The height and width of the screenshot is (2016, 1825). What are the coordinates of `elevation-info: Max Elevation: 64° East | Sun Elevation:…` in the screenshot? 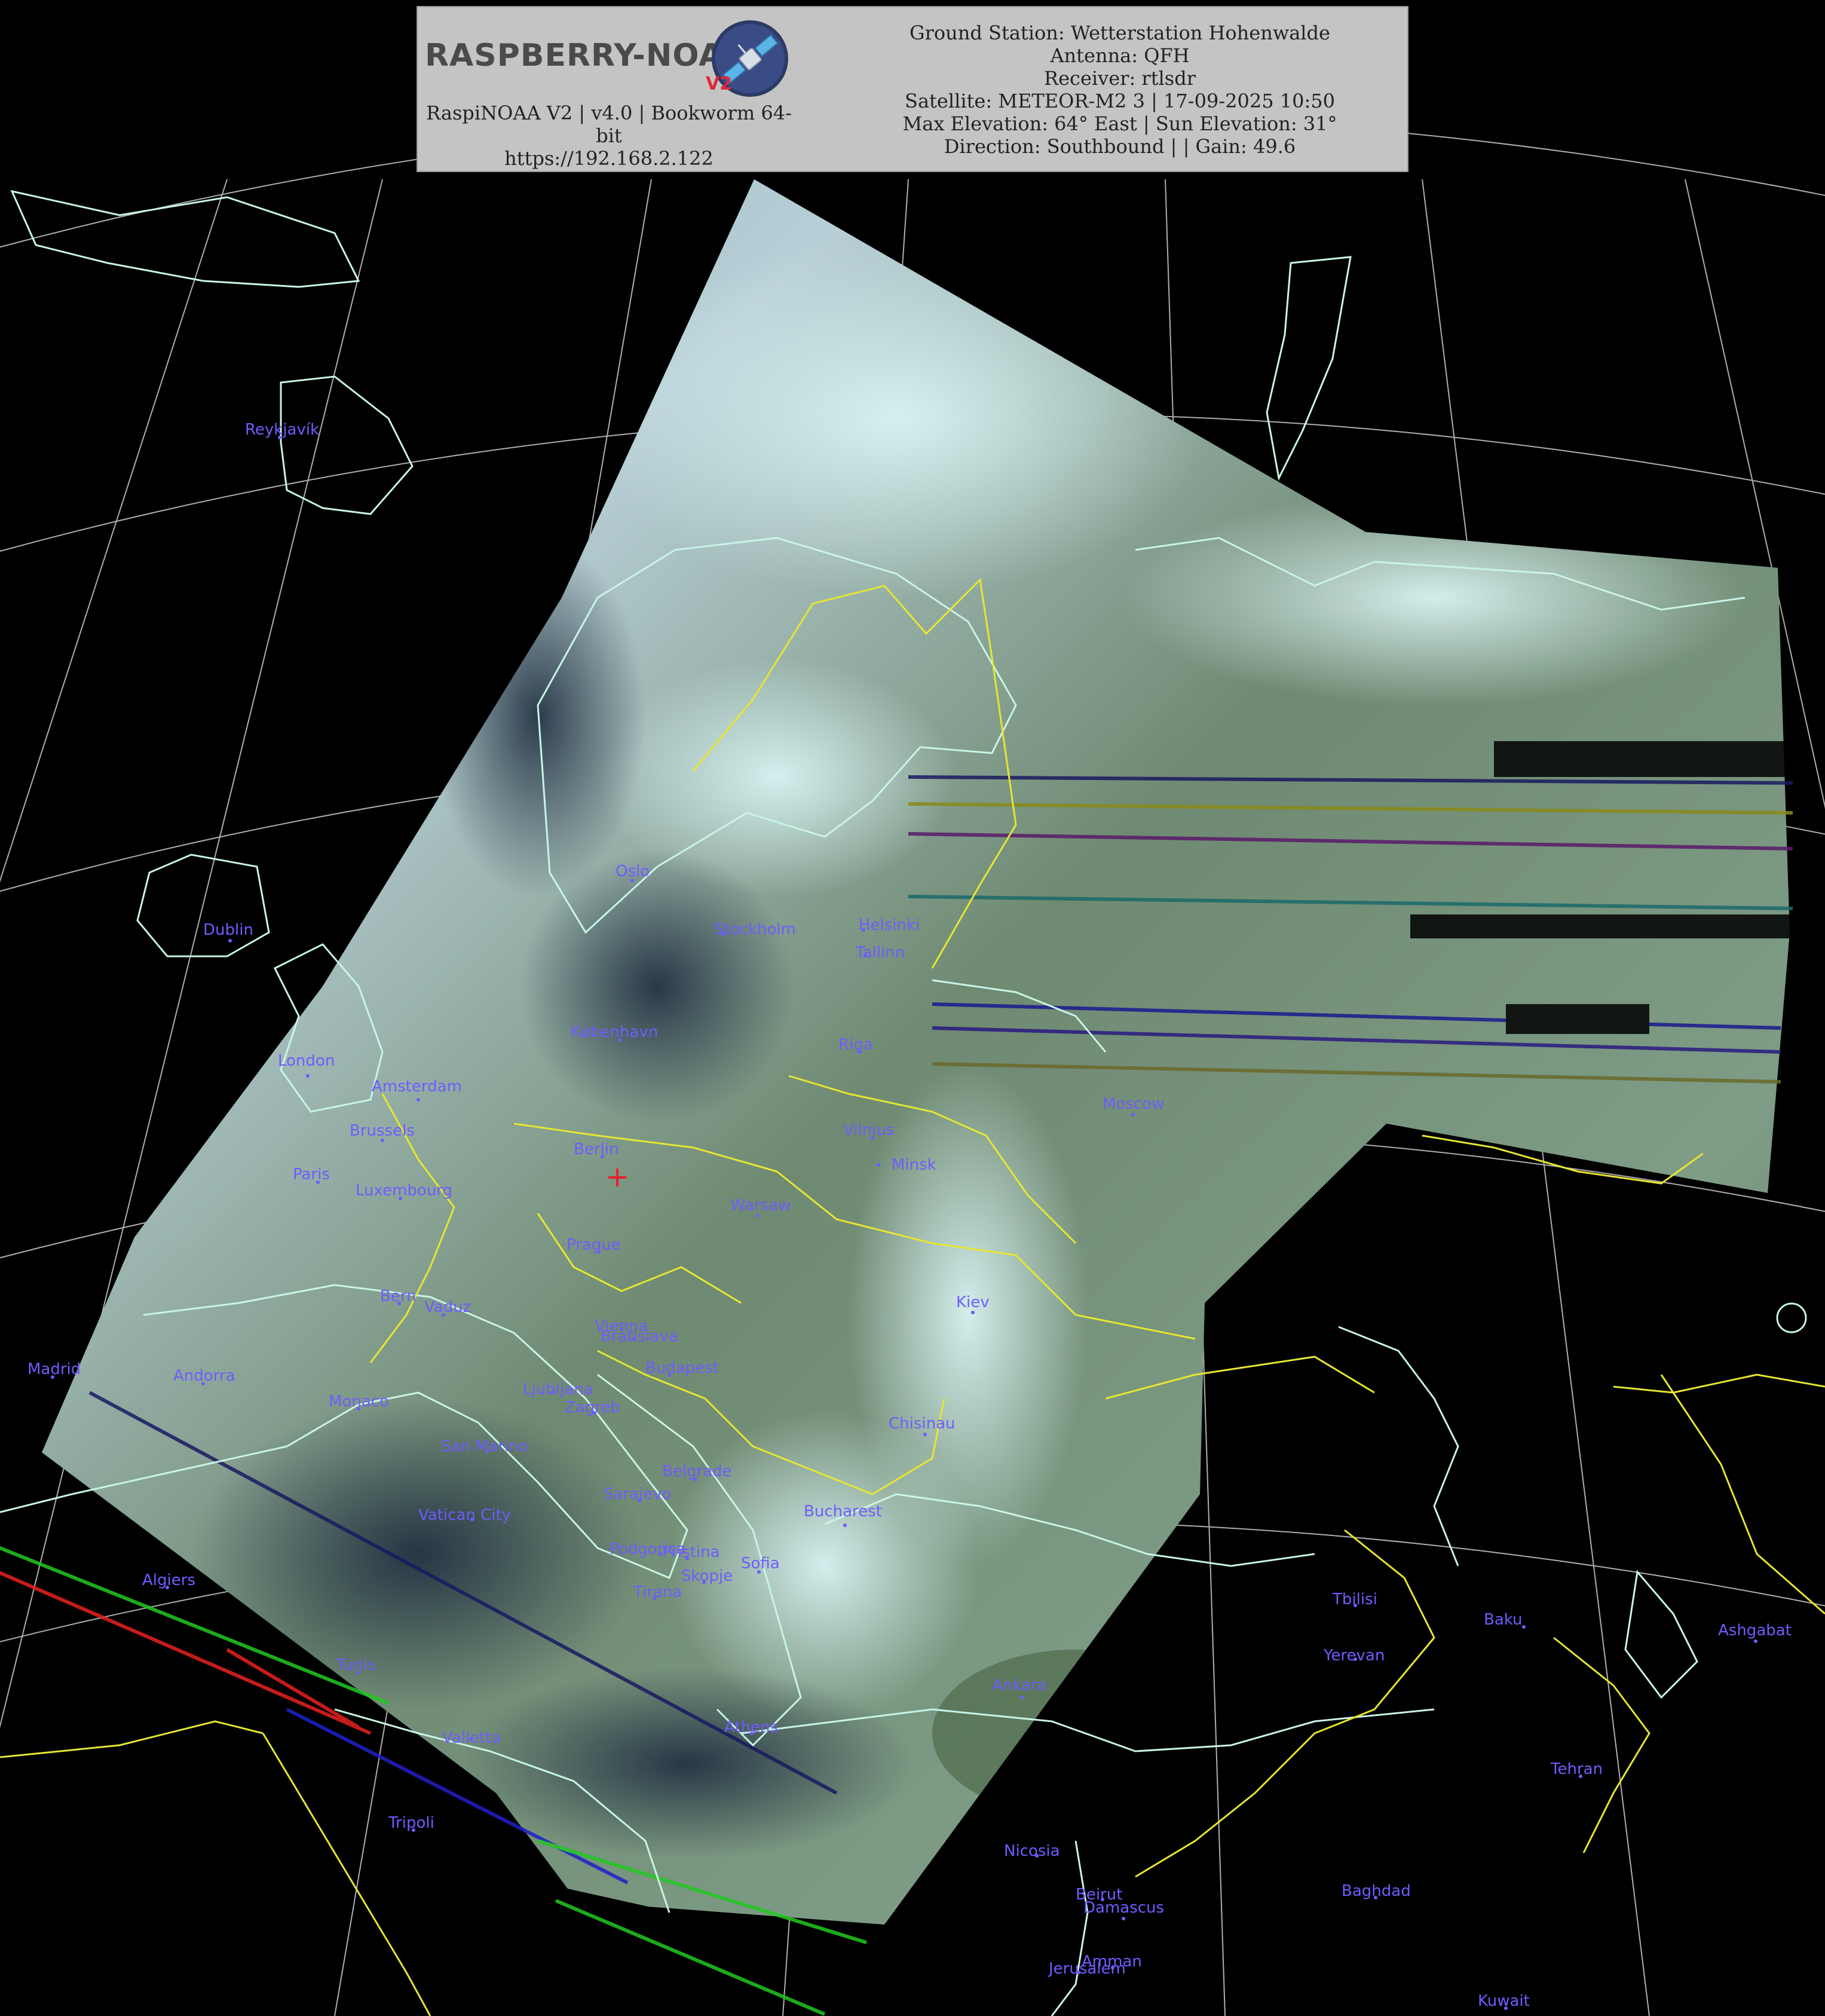 It's located at (1119, 123).